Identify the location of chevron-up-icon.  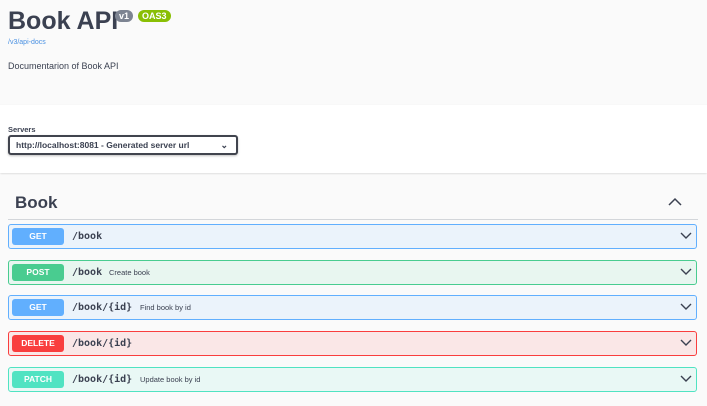
(675, 202).